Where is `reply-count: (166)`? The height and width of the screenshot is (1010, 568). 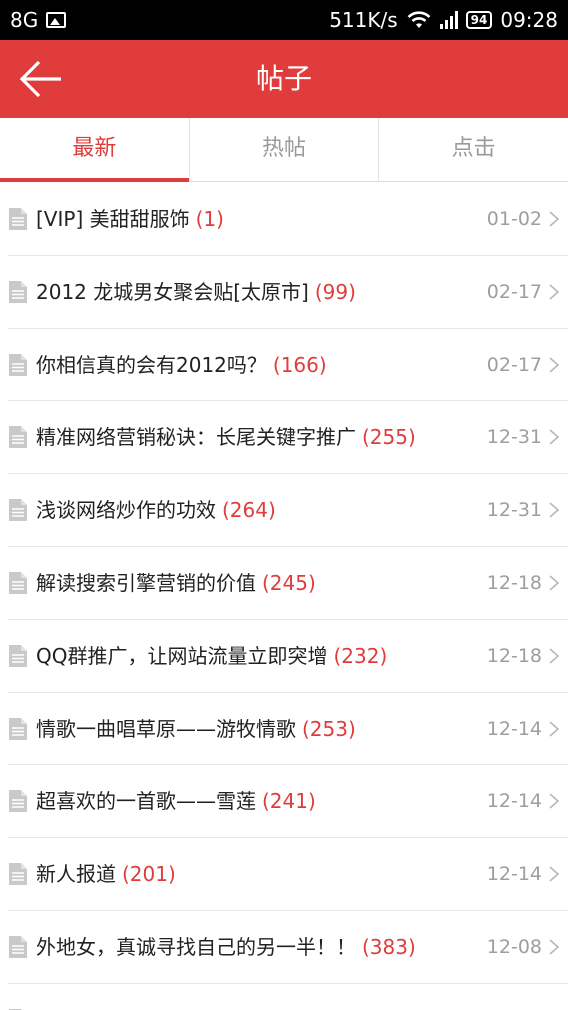
reply-count: (166) is located at coordinates (299, 364).